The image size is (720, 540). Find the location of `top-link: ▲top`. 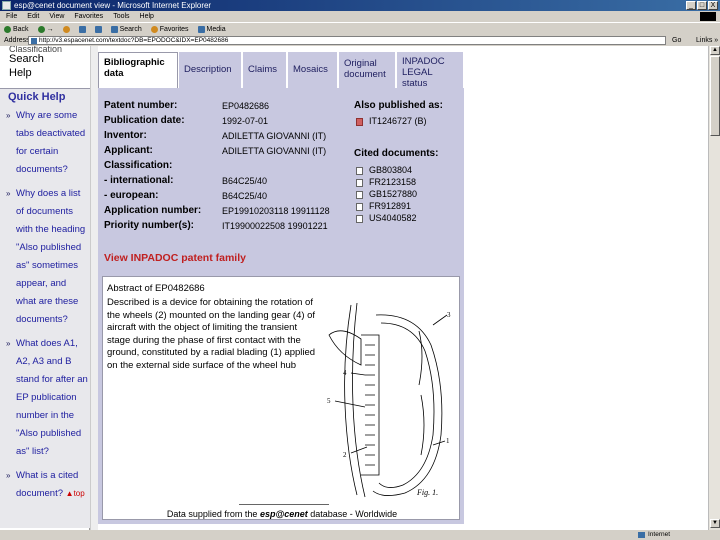

top-link: ▲top is located at coordinates (75, 493).